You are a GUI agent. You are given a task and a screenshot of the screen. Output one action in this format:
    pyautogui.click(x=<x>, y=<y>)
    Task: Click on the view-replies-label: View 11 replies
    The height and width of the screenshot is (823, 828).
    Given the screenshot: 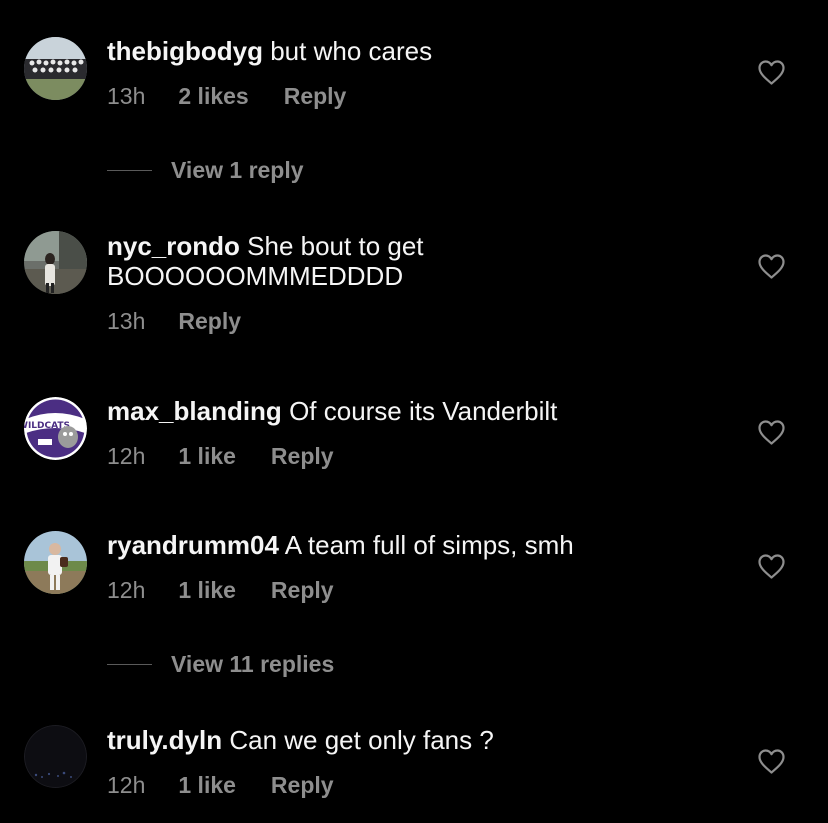 What is the action you would take?
    pyautogui.click(x=252, y=664)
    